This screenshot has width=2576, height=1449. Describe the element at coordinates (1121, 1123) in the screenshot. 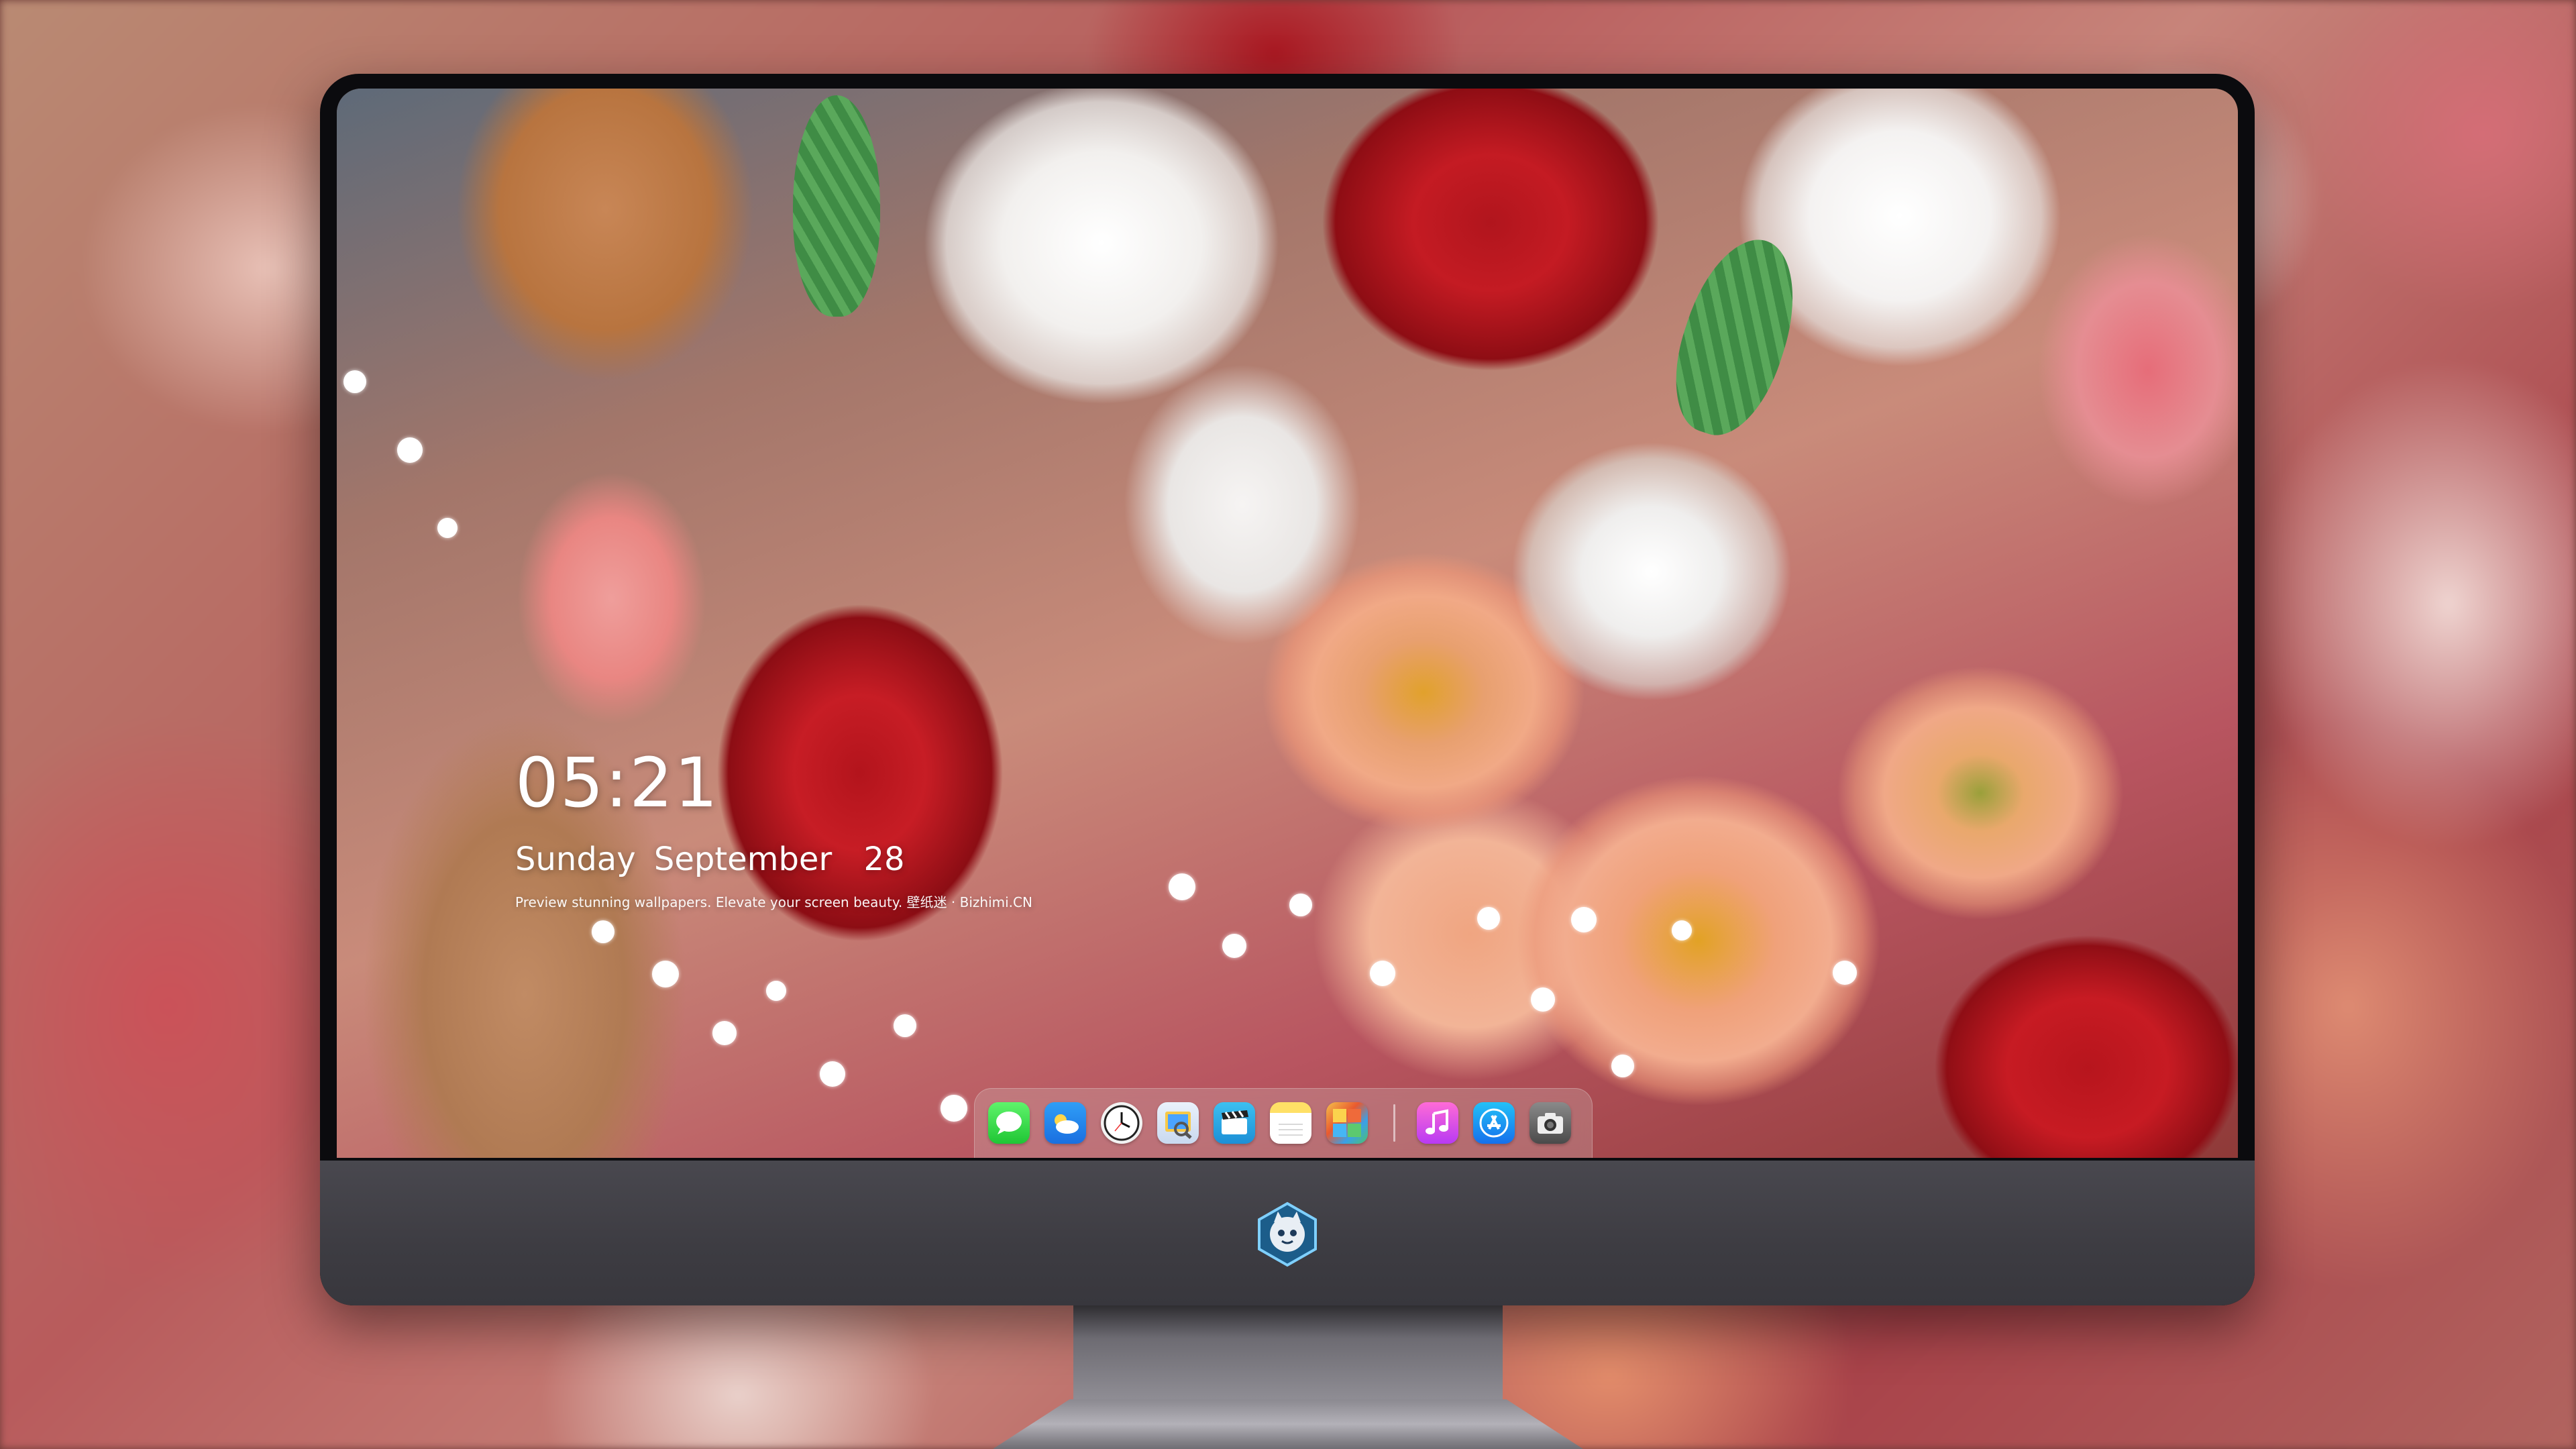

I see `clock-icon` at that location.